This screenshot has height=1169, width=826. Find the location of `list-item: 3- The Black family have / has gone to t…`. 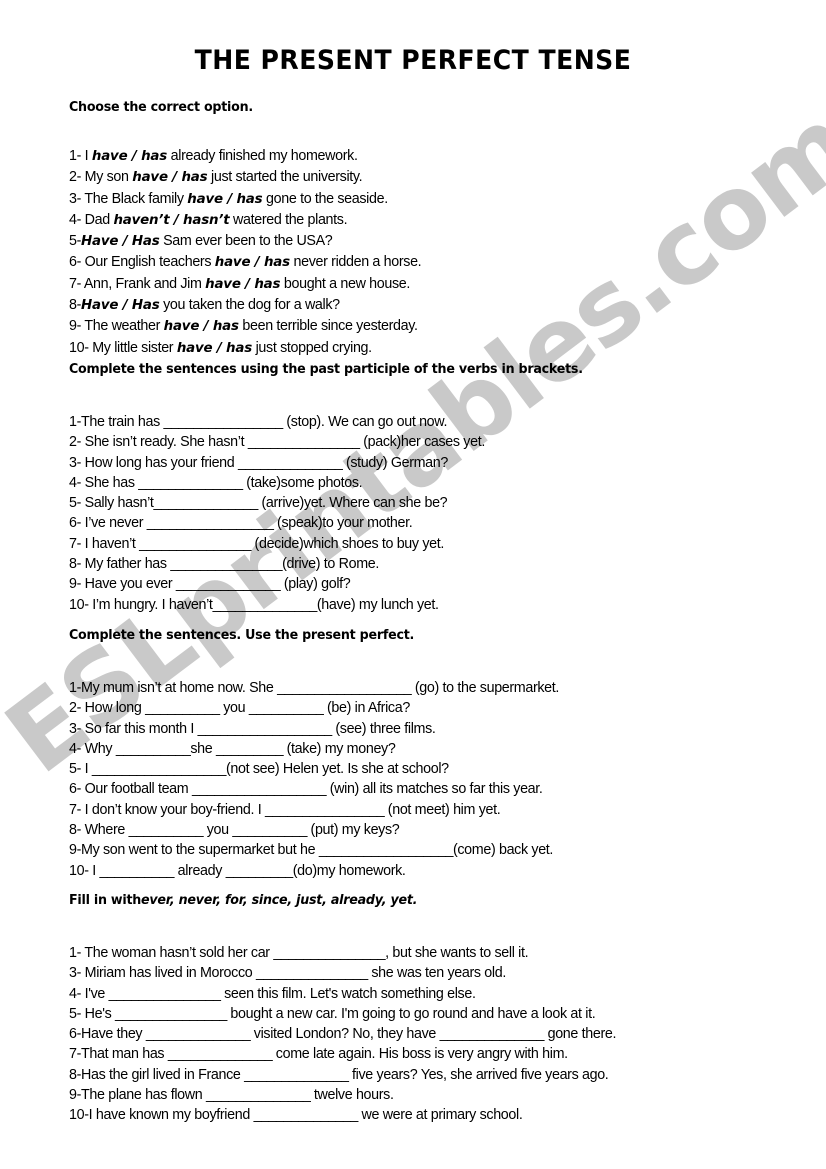

list-item: 3- The Black family have / has gone to t… is located at coordinates (228, 198).